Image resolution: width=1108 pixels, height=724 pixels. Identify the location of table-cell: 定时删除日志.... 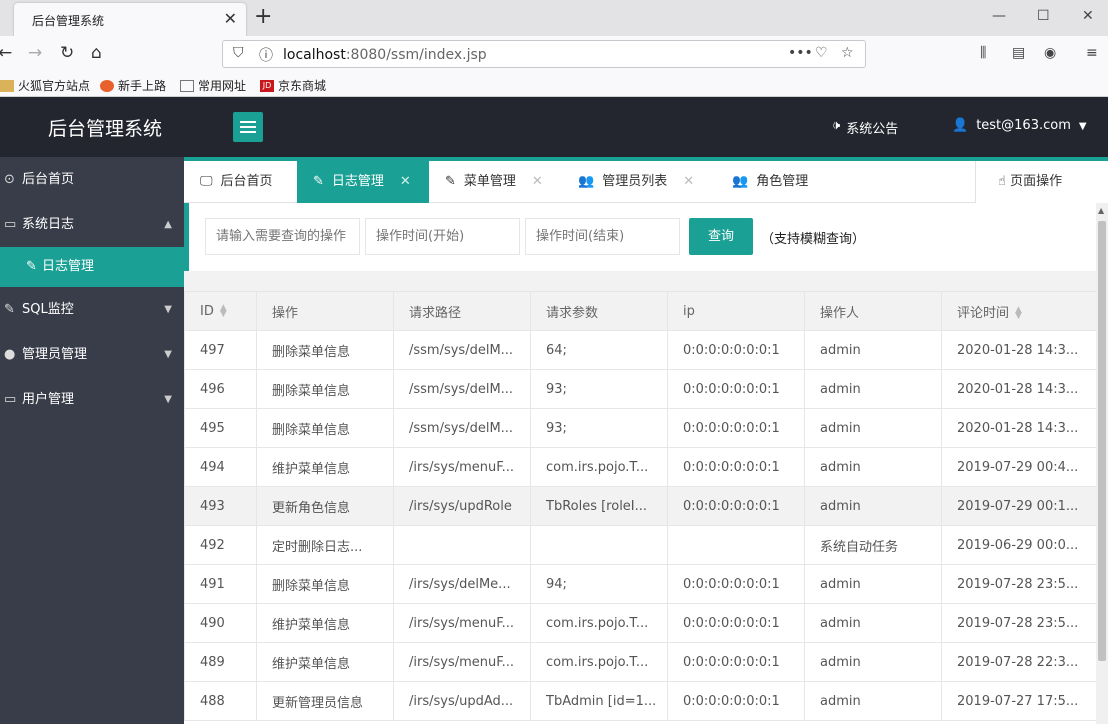
(325, 545).